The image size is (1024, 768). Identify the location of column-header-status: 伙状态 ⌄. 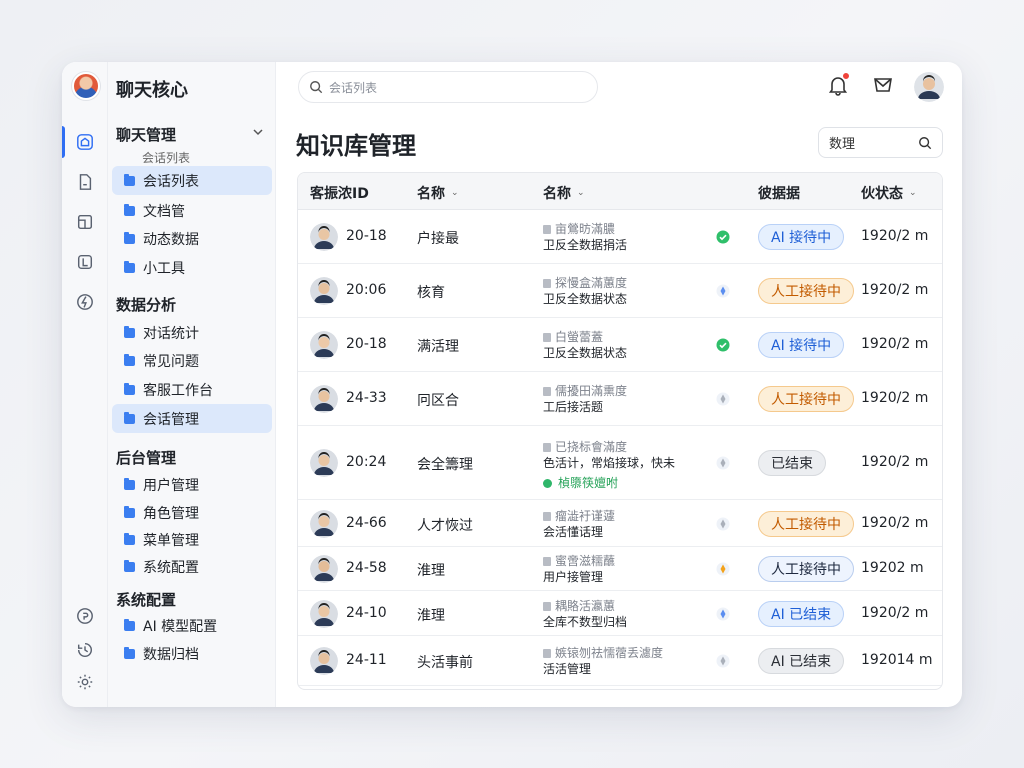
(889, 193).